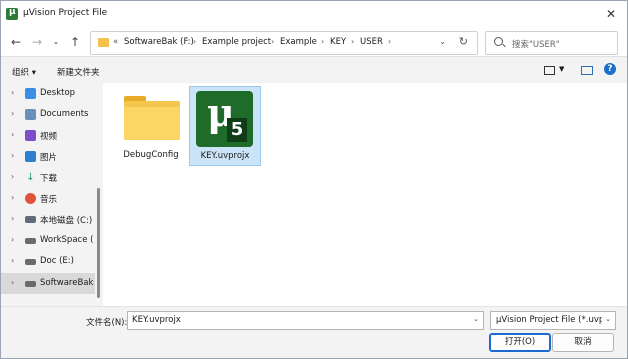 The height and width of the screenshot is (359, 628). I want to click on pictures-icon, so click(30, 156).